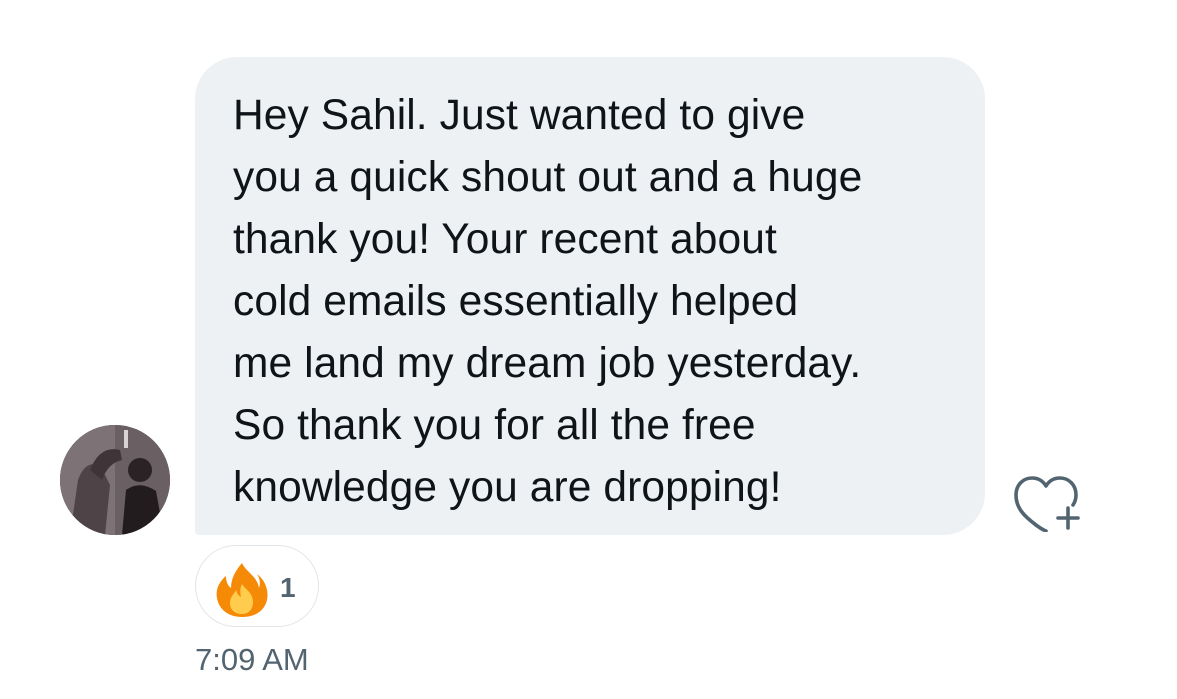 The height and width of the screenshot is (699, 1177). I want to click on sender-avatar, so click(115, 480).